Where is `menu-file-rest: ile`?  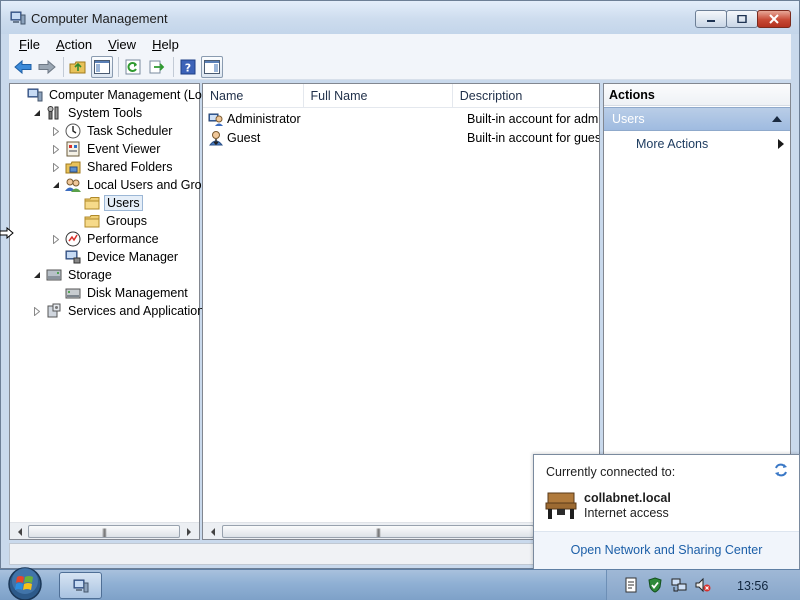
menu-file-rest: ile is located at coordinates (33, 44).